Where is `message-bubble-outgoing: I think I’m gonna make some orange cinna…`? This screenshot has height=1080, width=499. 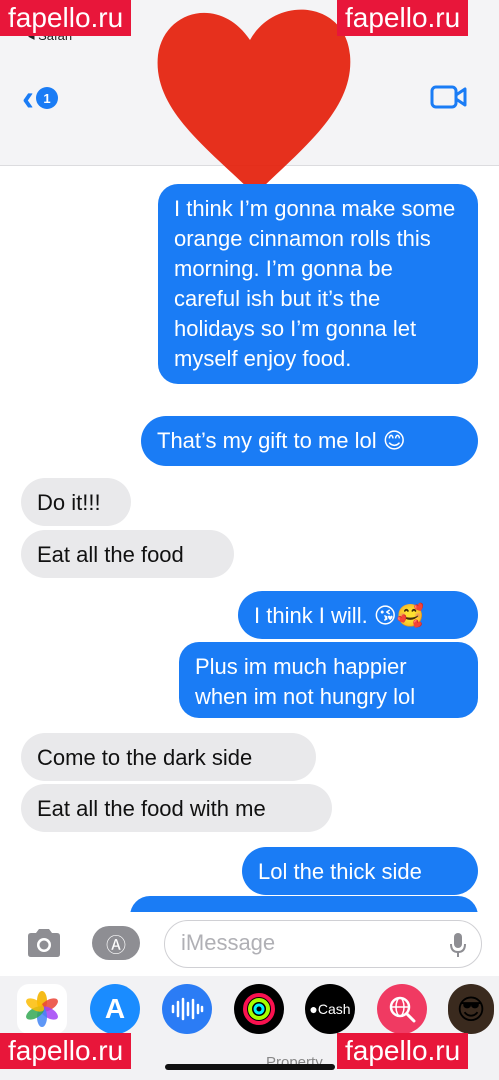 message-bubble-outgoing: I think I’m gonna make some orange cinna… is located at coordinates (318, 284).